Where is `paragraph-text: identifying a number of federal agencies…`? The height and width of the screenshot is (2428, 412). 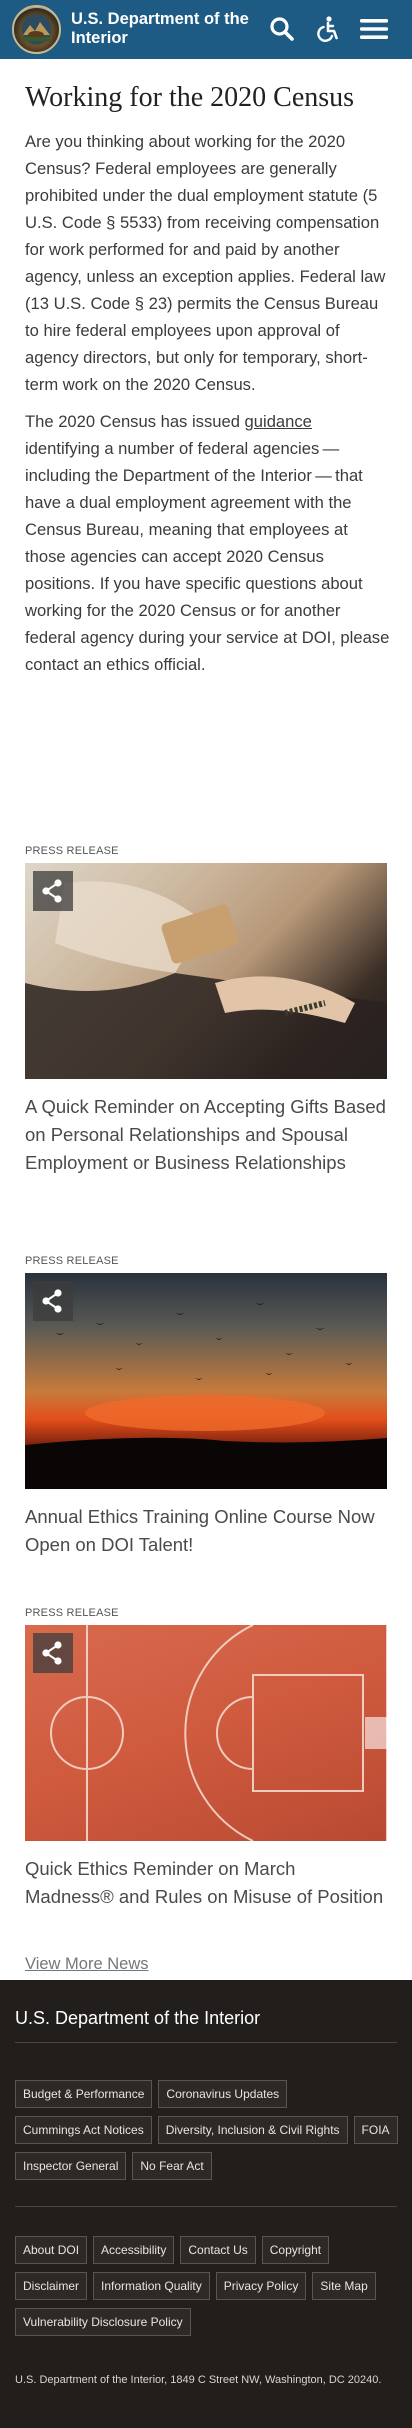
paragraph-text: identifying a number of federal agencies… is located at coordinates (207, 556).